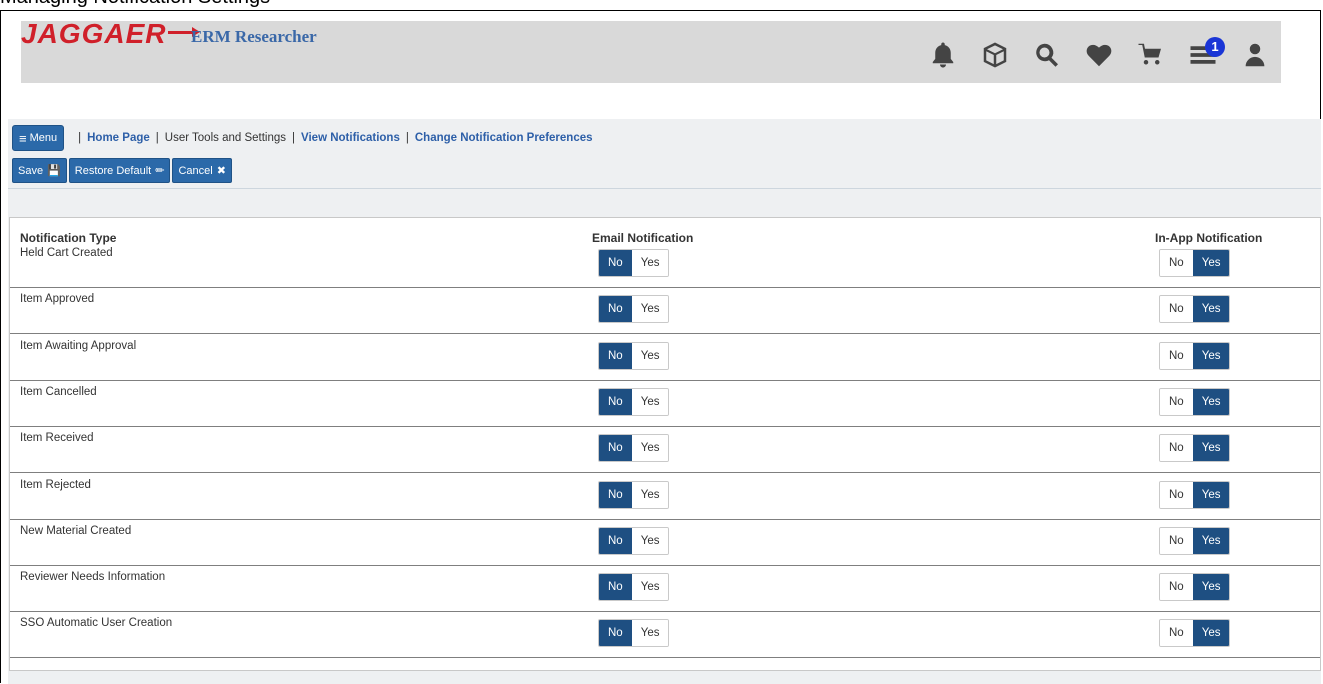 Image resolution: width=1323 pixels, height=684 pixels. What do you see at coordinates (350, 138) in the screenshot?
I see `breadcrumb-view-notifications-link: View Notifications` at bounding box center [350, 138].